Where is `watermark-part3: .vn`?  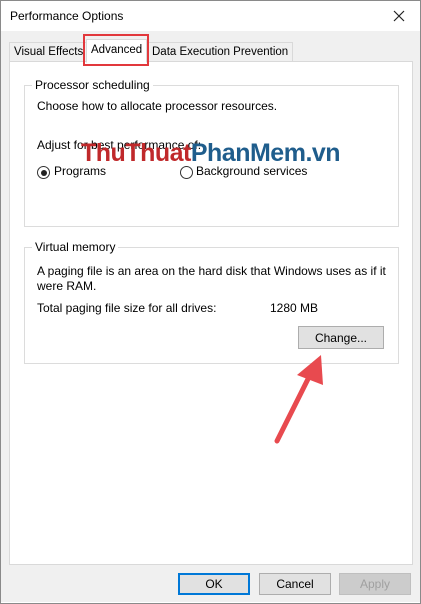 watermark-part3: .vn is located at coordinates (323, 153).